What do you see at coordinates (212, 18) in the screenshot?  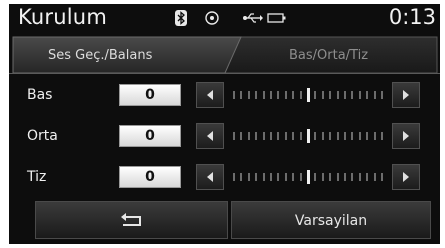 I see `navigation-icon` at bounding box center [212, 18].